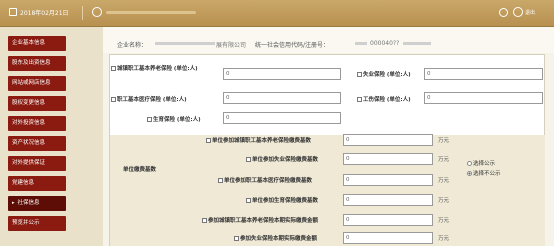 The image size is (554, 246). What do you see at coordinates (282, 74) in the screenshot?
I see `pension-count-input: 0` at bounding box center [282, 74].